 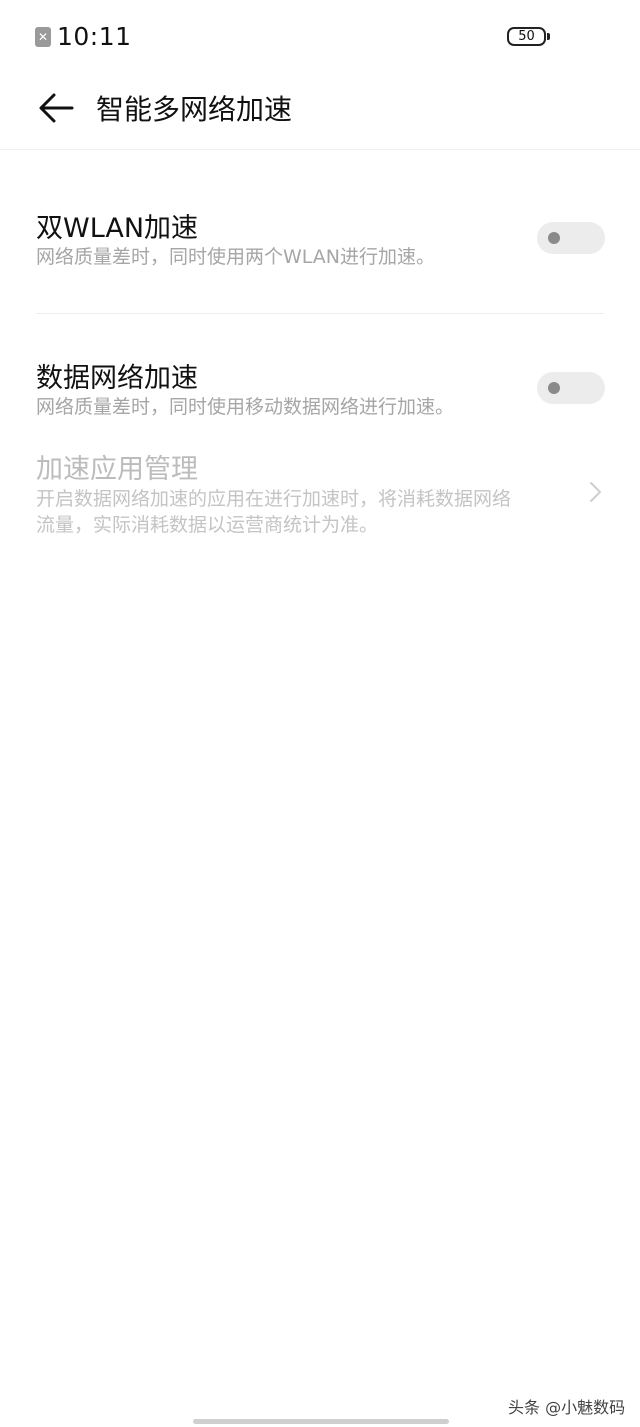 I want to click on setting-row-mobile-data: 数据网络加速 网络质量差时，同时使用移动数据网络进行加速。, so click(x=320, y=390).